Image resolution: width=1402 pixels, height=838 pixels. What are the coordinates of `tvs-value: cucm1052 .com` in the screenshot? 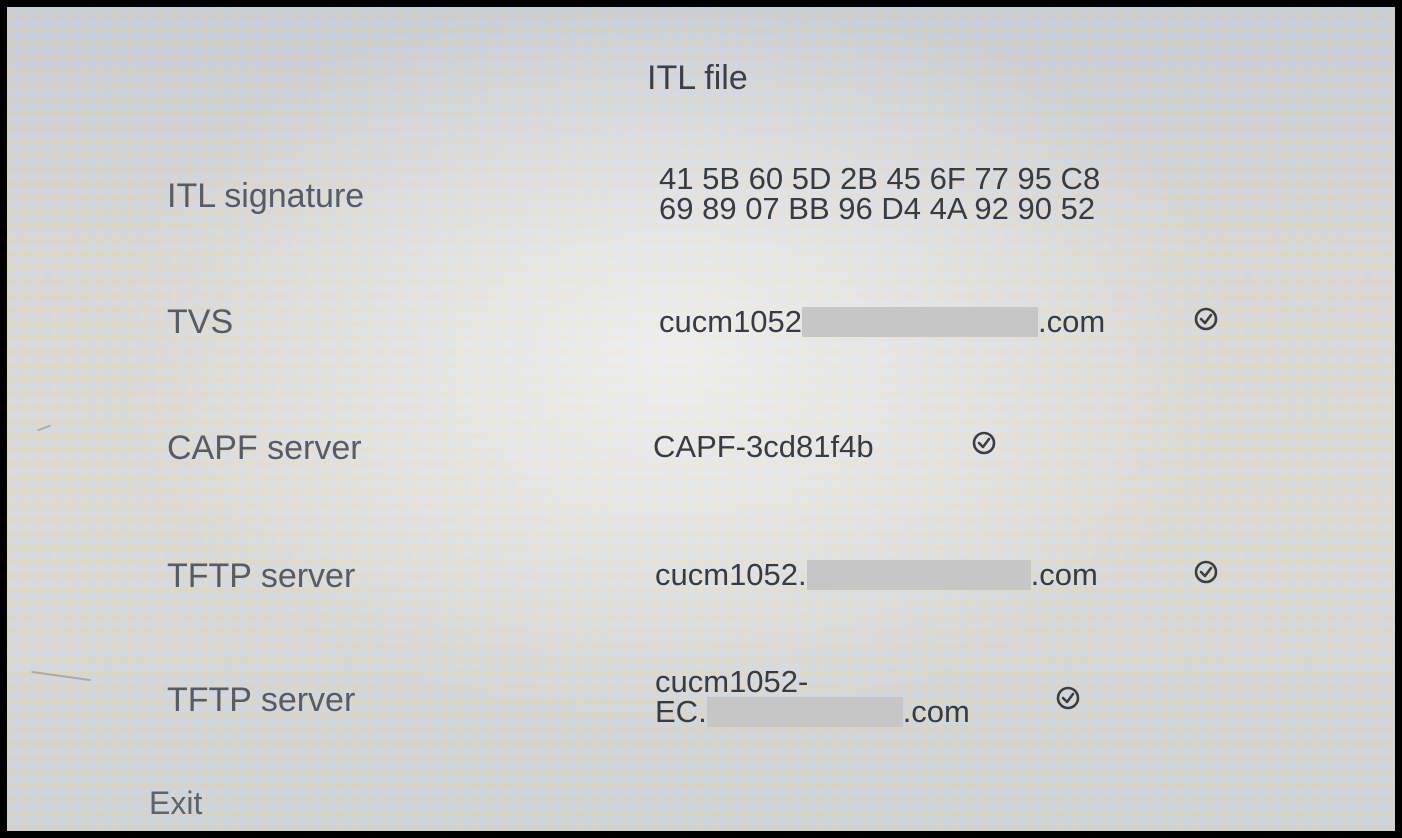 It's located at (882, 321).